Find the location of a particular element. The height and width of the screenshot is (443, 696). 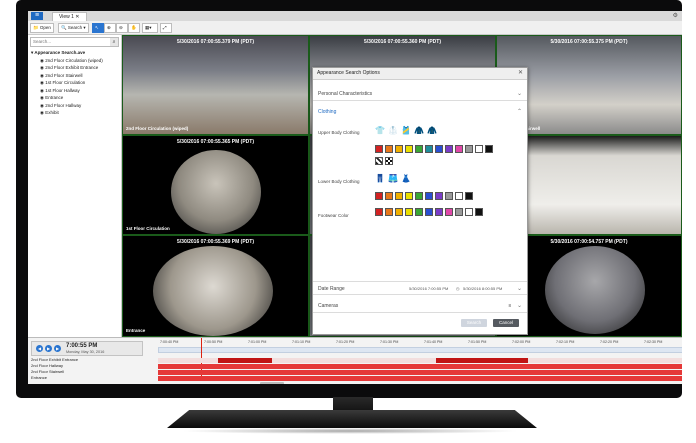

dialog-title-bar: Appearance Search Options ✕ is located at coordinates (420, 74).